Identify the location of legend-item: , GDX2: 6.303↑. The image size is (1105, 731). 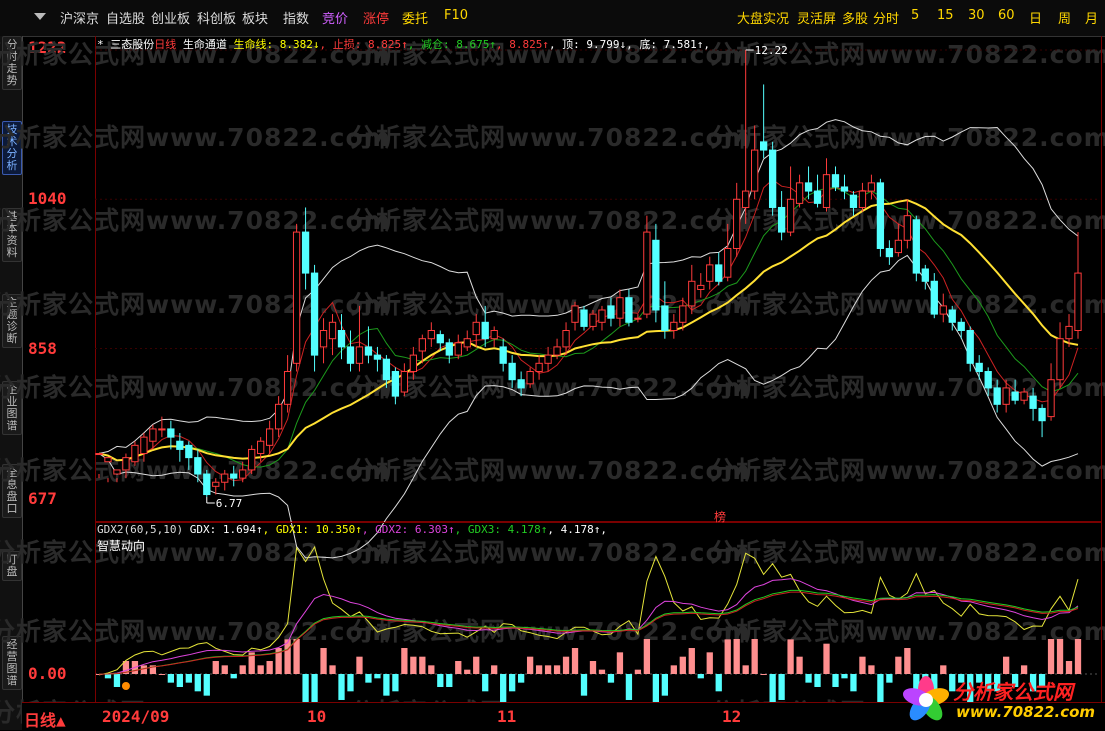
(408, 529).